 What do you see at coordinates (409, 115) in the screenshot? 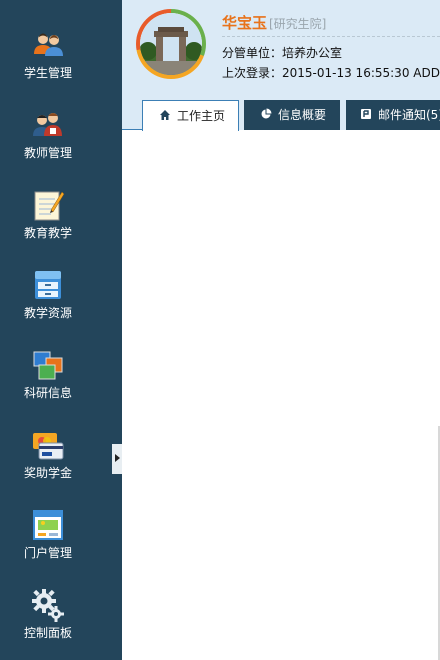
I see `tab-label: 邮件通知(5)` at bounding box center [409, 115].